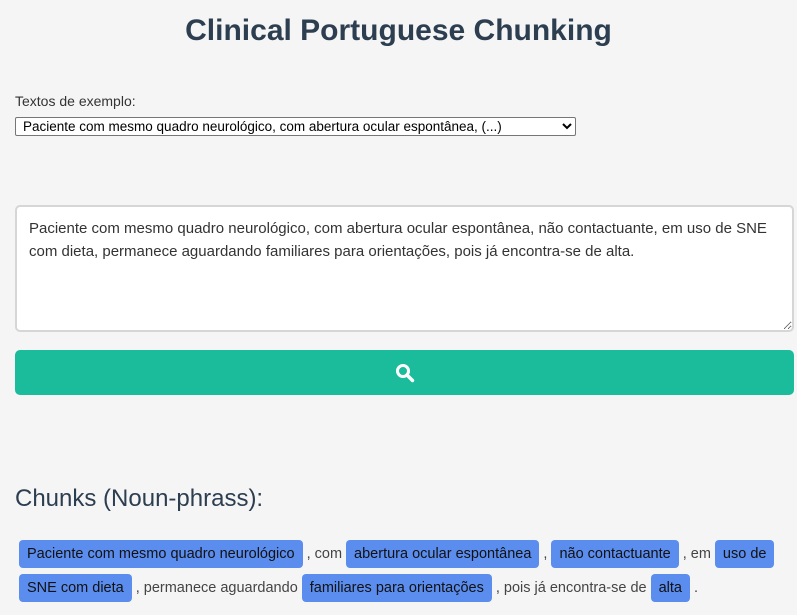  What do you see at coordinates (216, 588) in the screenshot?
I see `chunk-separator-text: , permanece aguardando` at bounding box center [216, 588].